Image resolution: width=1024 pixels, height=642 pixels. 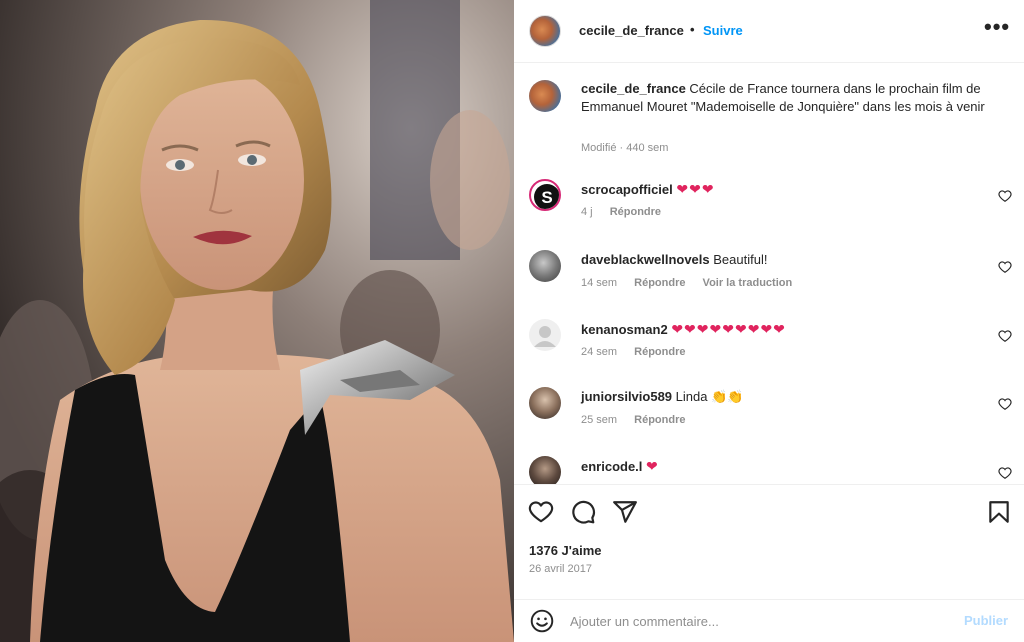 I want to click on comment-time: 25 sem, so click(x=599, y=420).